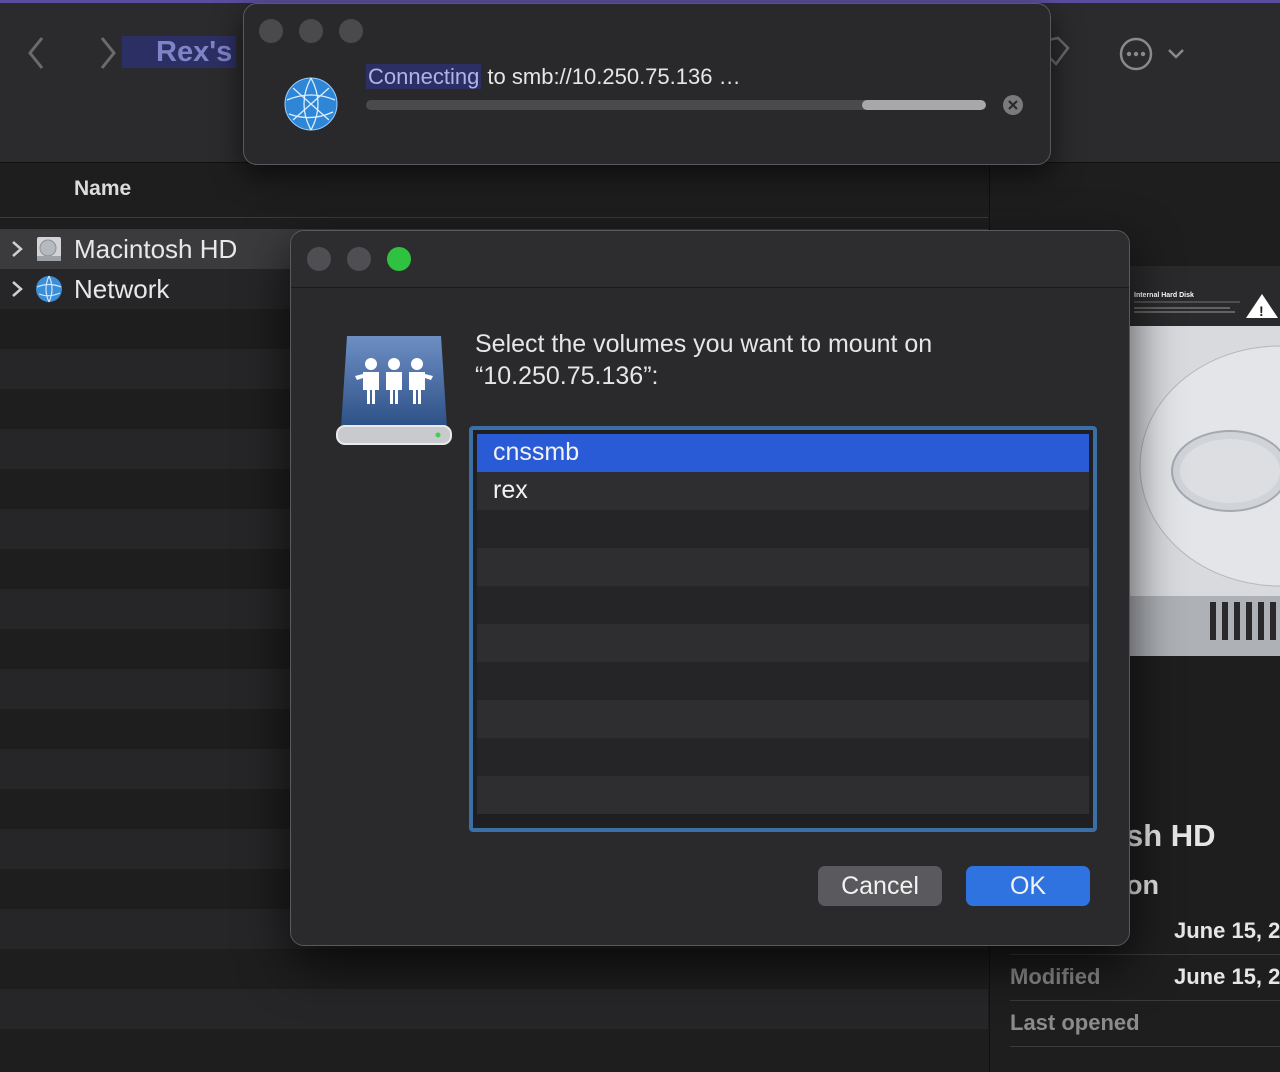 The width and height of the screenshot is (1280, 1072). I want to click on inspector-key: Modified, so click(1055, 976).